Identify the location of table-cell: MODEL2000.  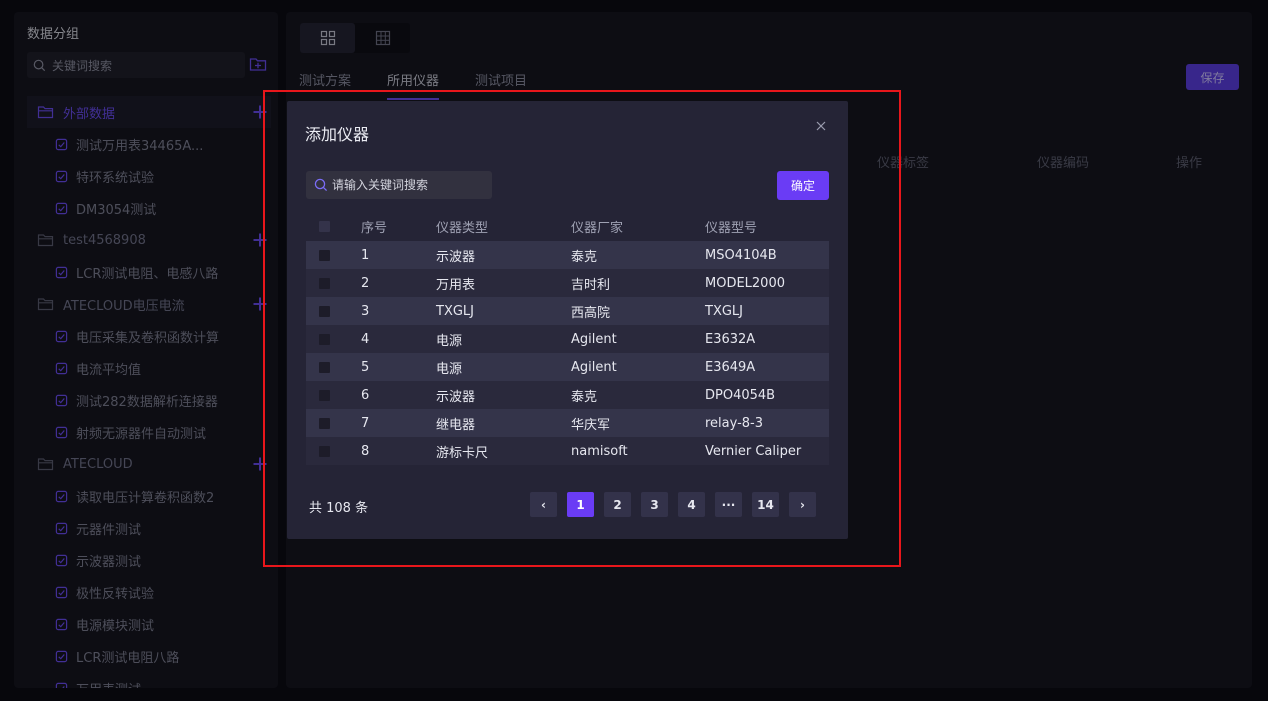
(745, 283).